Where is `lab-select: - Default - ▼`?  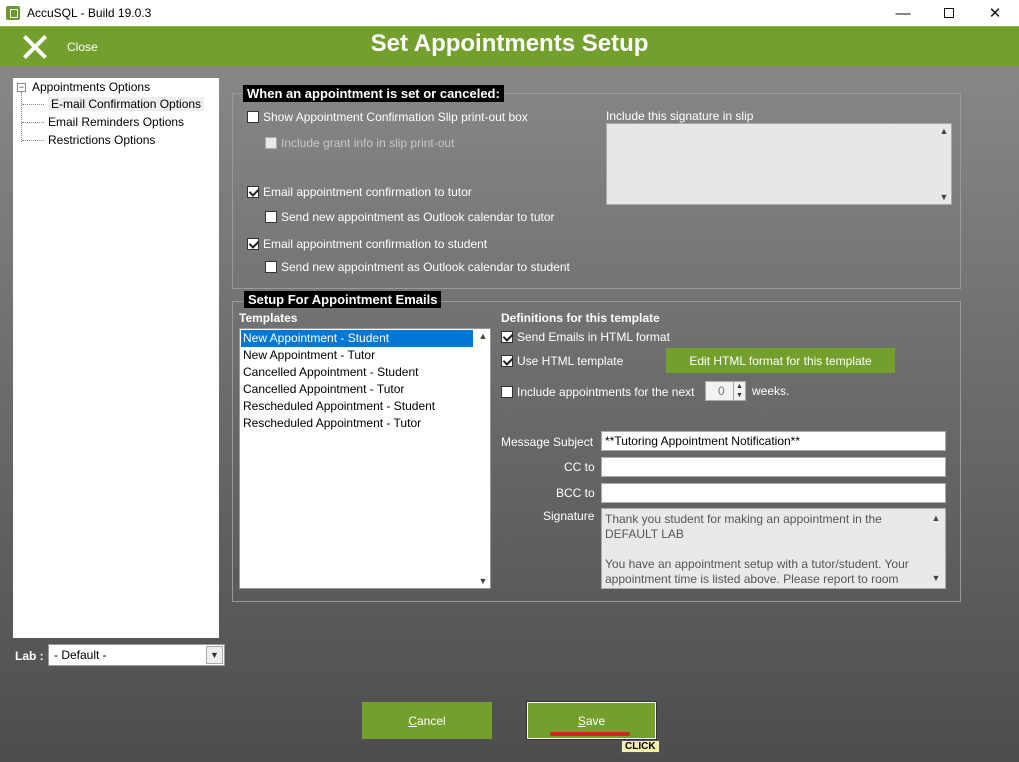
lab-select: - Default - ▼ is located at coordinates (136, 655).